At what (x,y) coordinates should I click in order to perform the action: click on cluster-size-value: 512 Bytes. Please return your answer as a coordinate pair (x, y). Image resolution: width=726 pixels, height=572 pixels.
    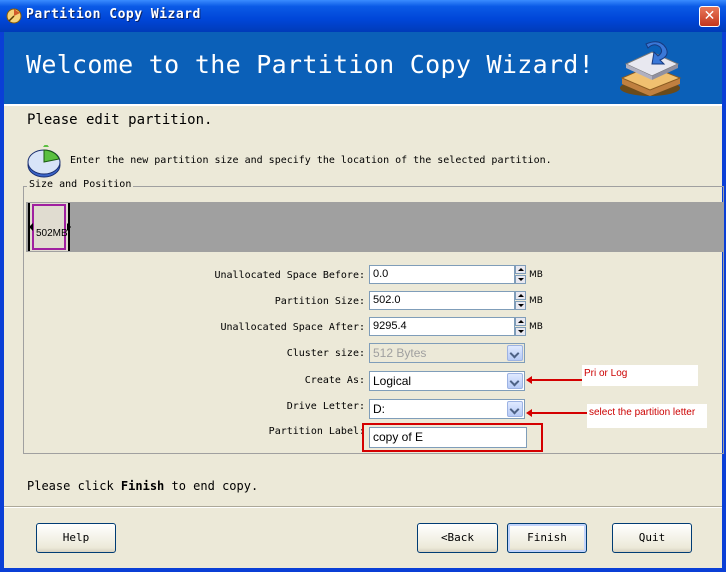
    Looking at the image, I should click on (400, 353).